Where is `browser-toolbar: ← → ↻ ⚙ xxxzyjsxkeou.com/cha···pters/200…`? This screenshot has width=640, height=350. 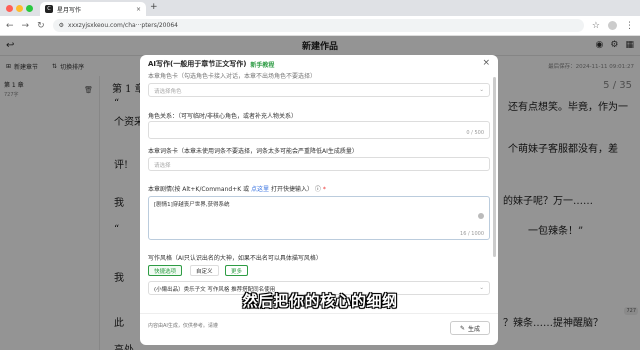 browser-toolbar: ← → ↻ ⚙ xxxzyjsxkeou.com/cha···pters/200… is located at coordinates (320, 26).